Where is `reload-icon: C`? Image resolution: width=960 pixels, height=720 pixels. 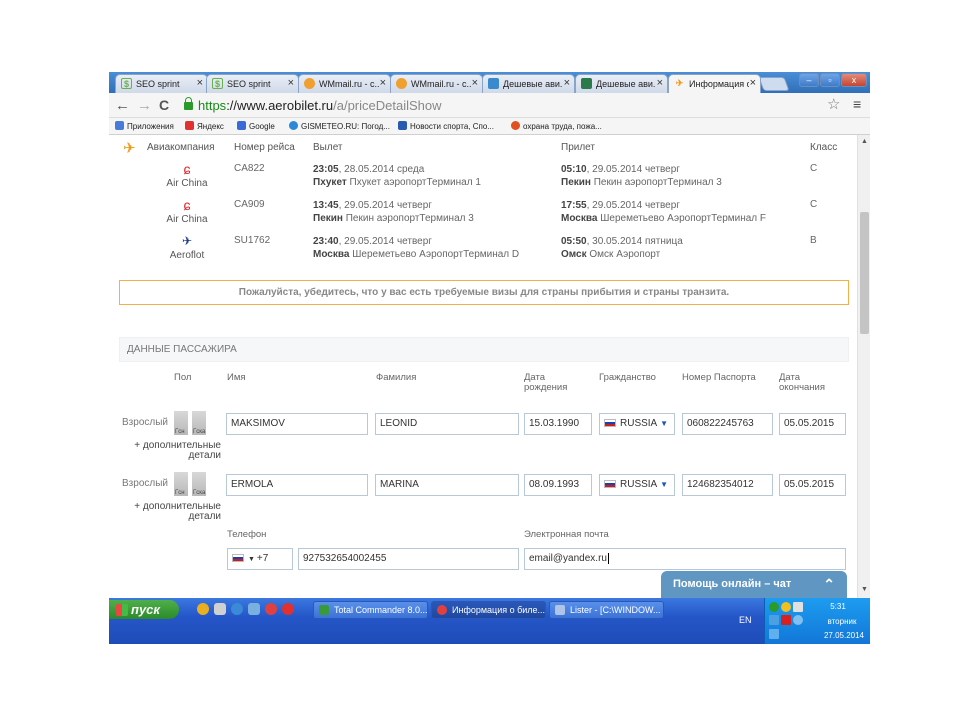 reload-icon: C is located at coordinates (164, 105).